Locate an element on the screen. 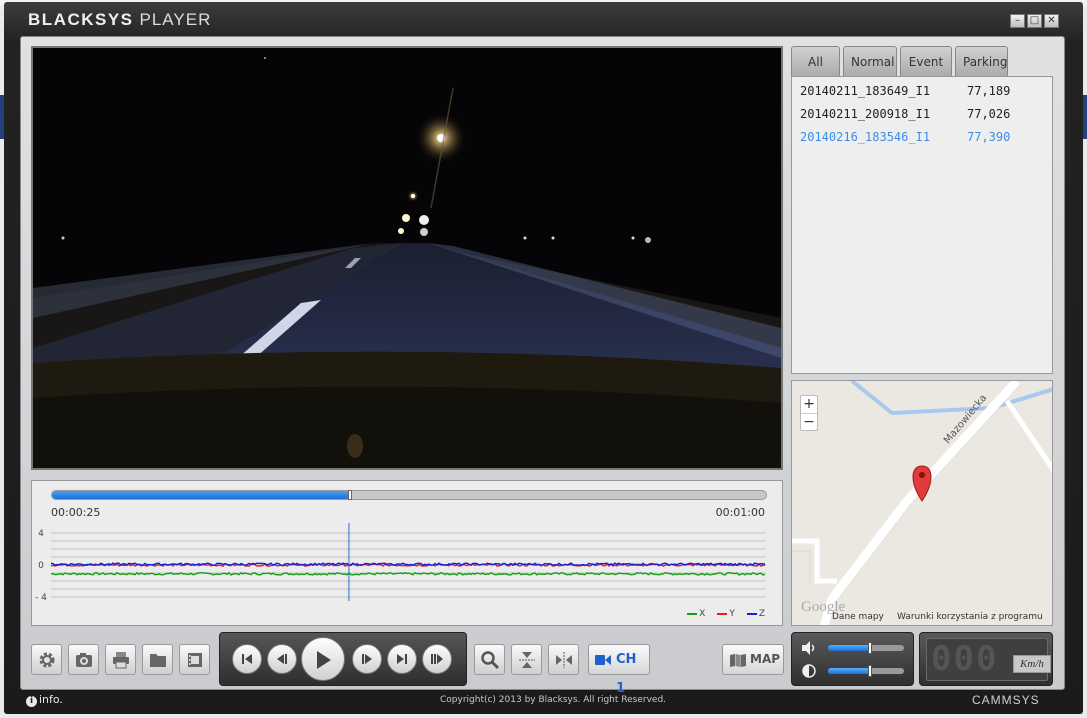  map-zoom-control: + − is located at coordinates (809, 413).